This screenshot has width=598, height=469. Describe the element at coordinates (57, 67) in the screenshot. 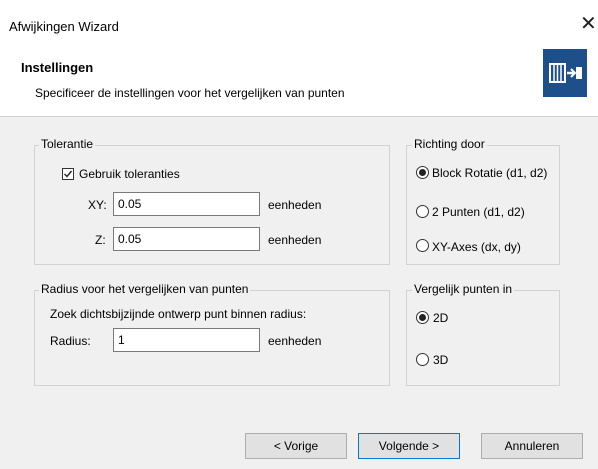

I see `page-title: Instellingen` at that location.